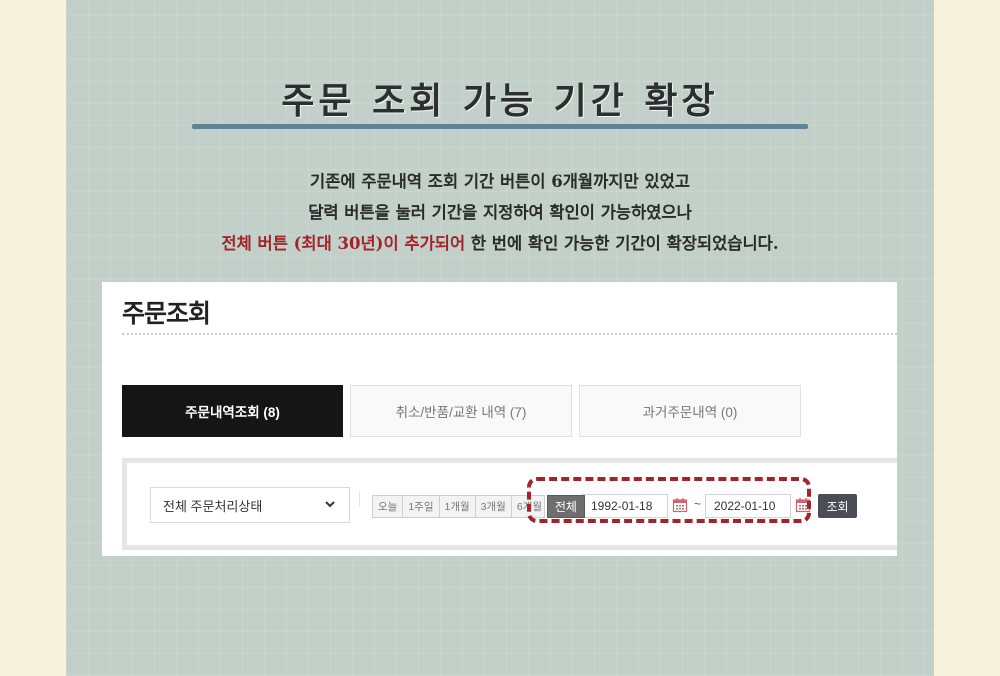 This screenshot has width=1000, height=676. What do you see at coordinates (500, 126) in the screenshot?
I see `headline-underline` at bounding box center [500, 126].